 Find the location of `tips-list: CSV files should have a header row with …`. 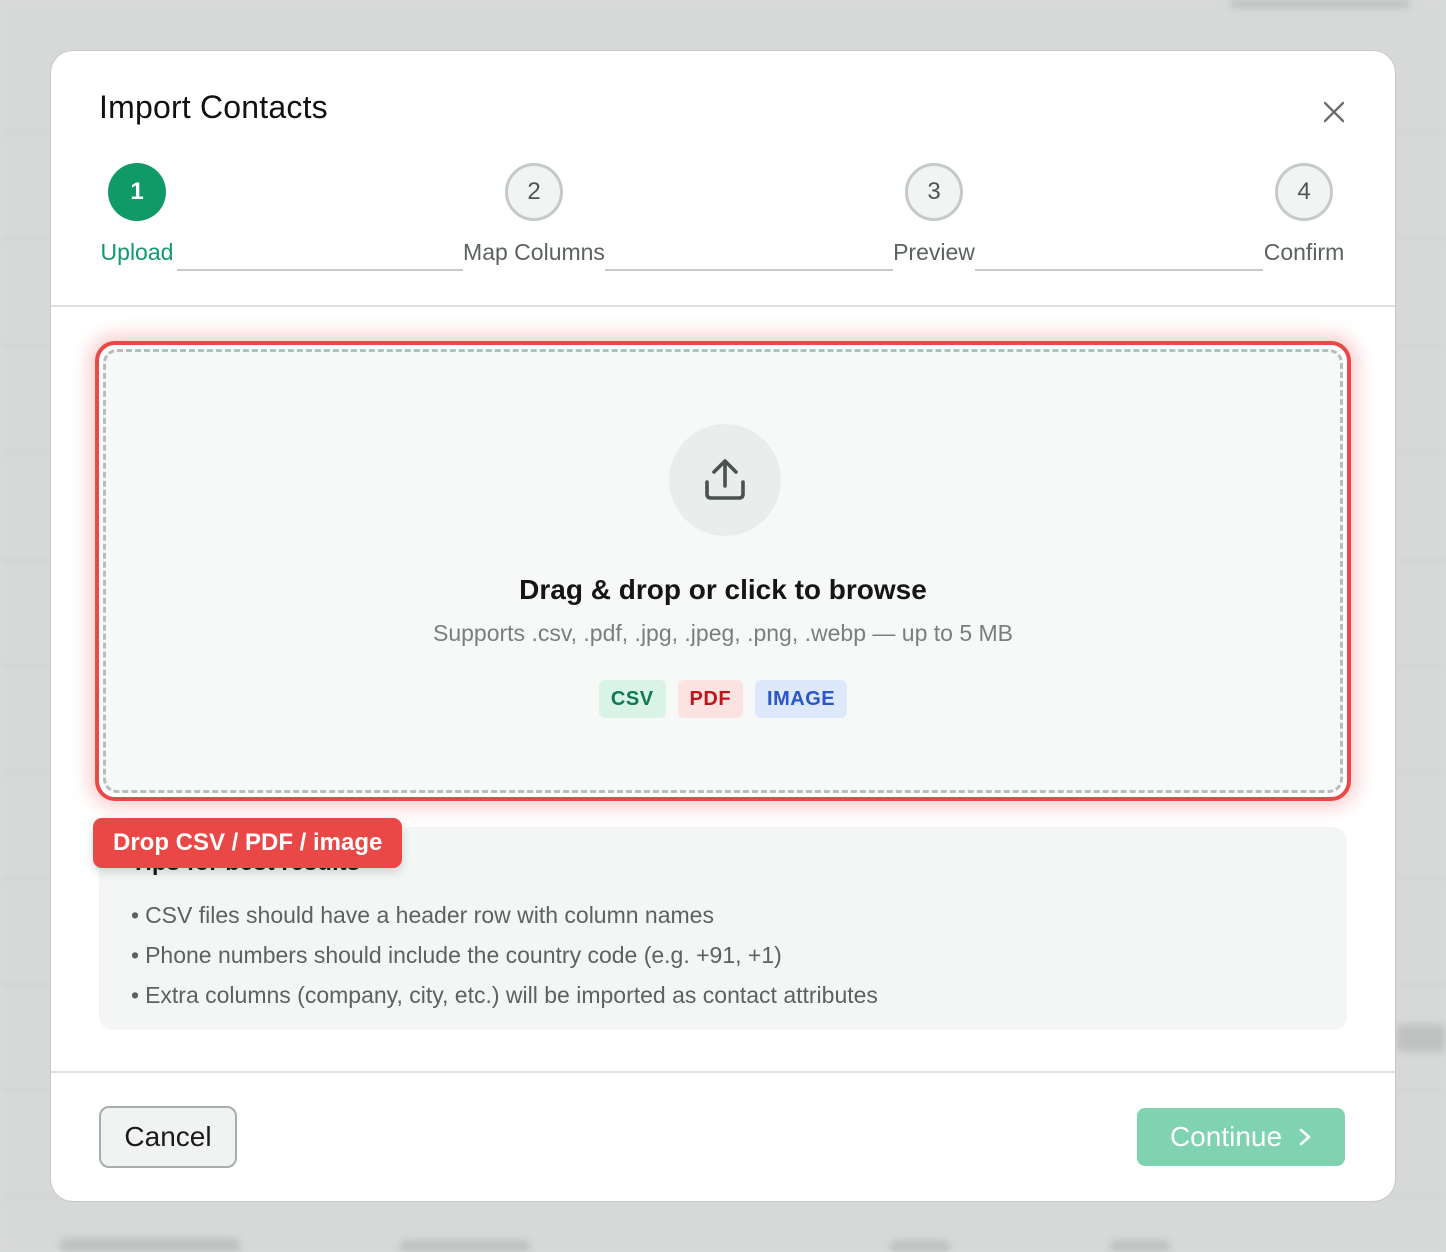

tips-list: CSV files should have a header row with … is located at coordinates (504, 955).